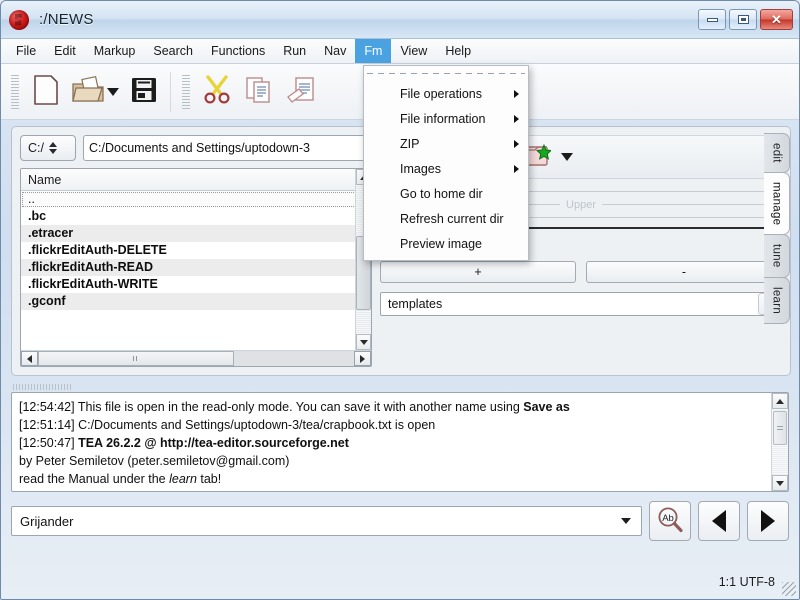 The image size is (800, 600). Describe the element at coordinates (446, 73) in the screenshot. I see `menu-tearoff-handle` at that location.